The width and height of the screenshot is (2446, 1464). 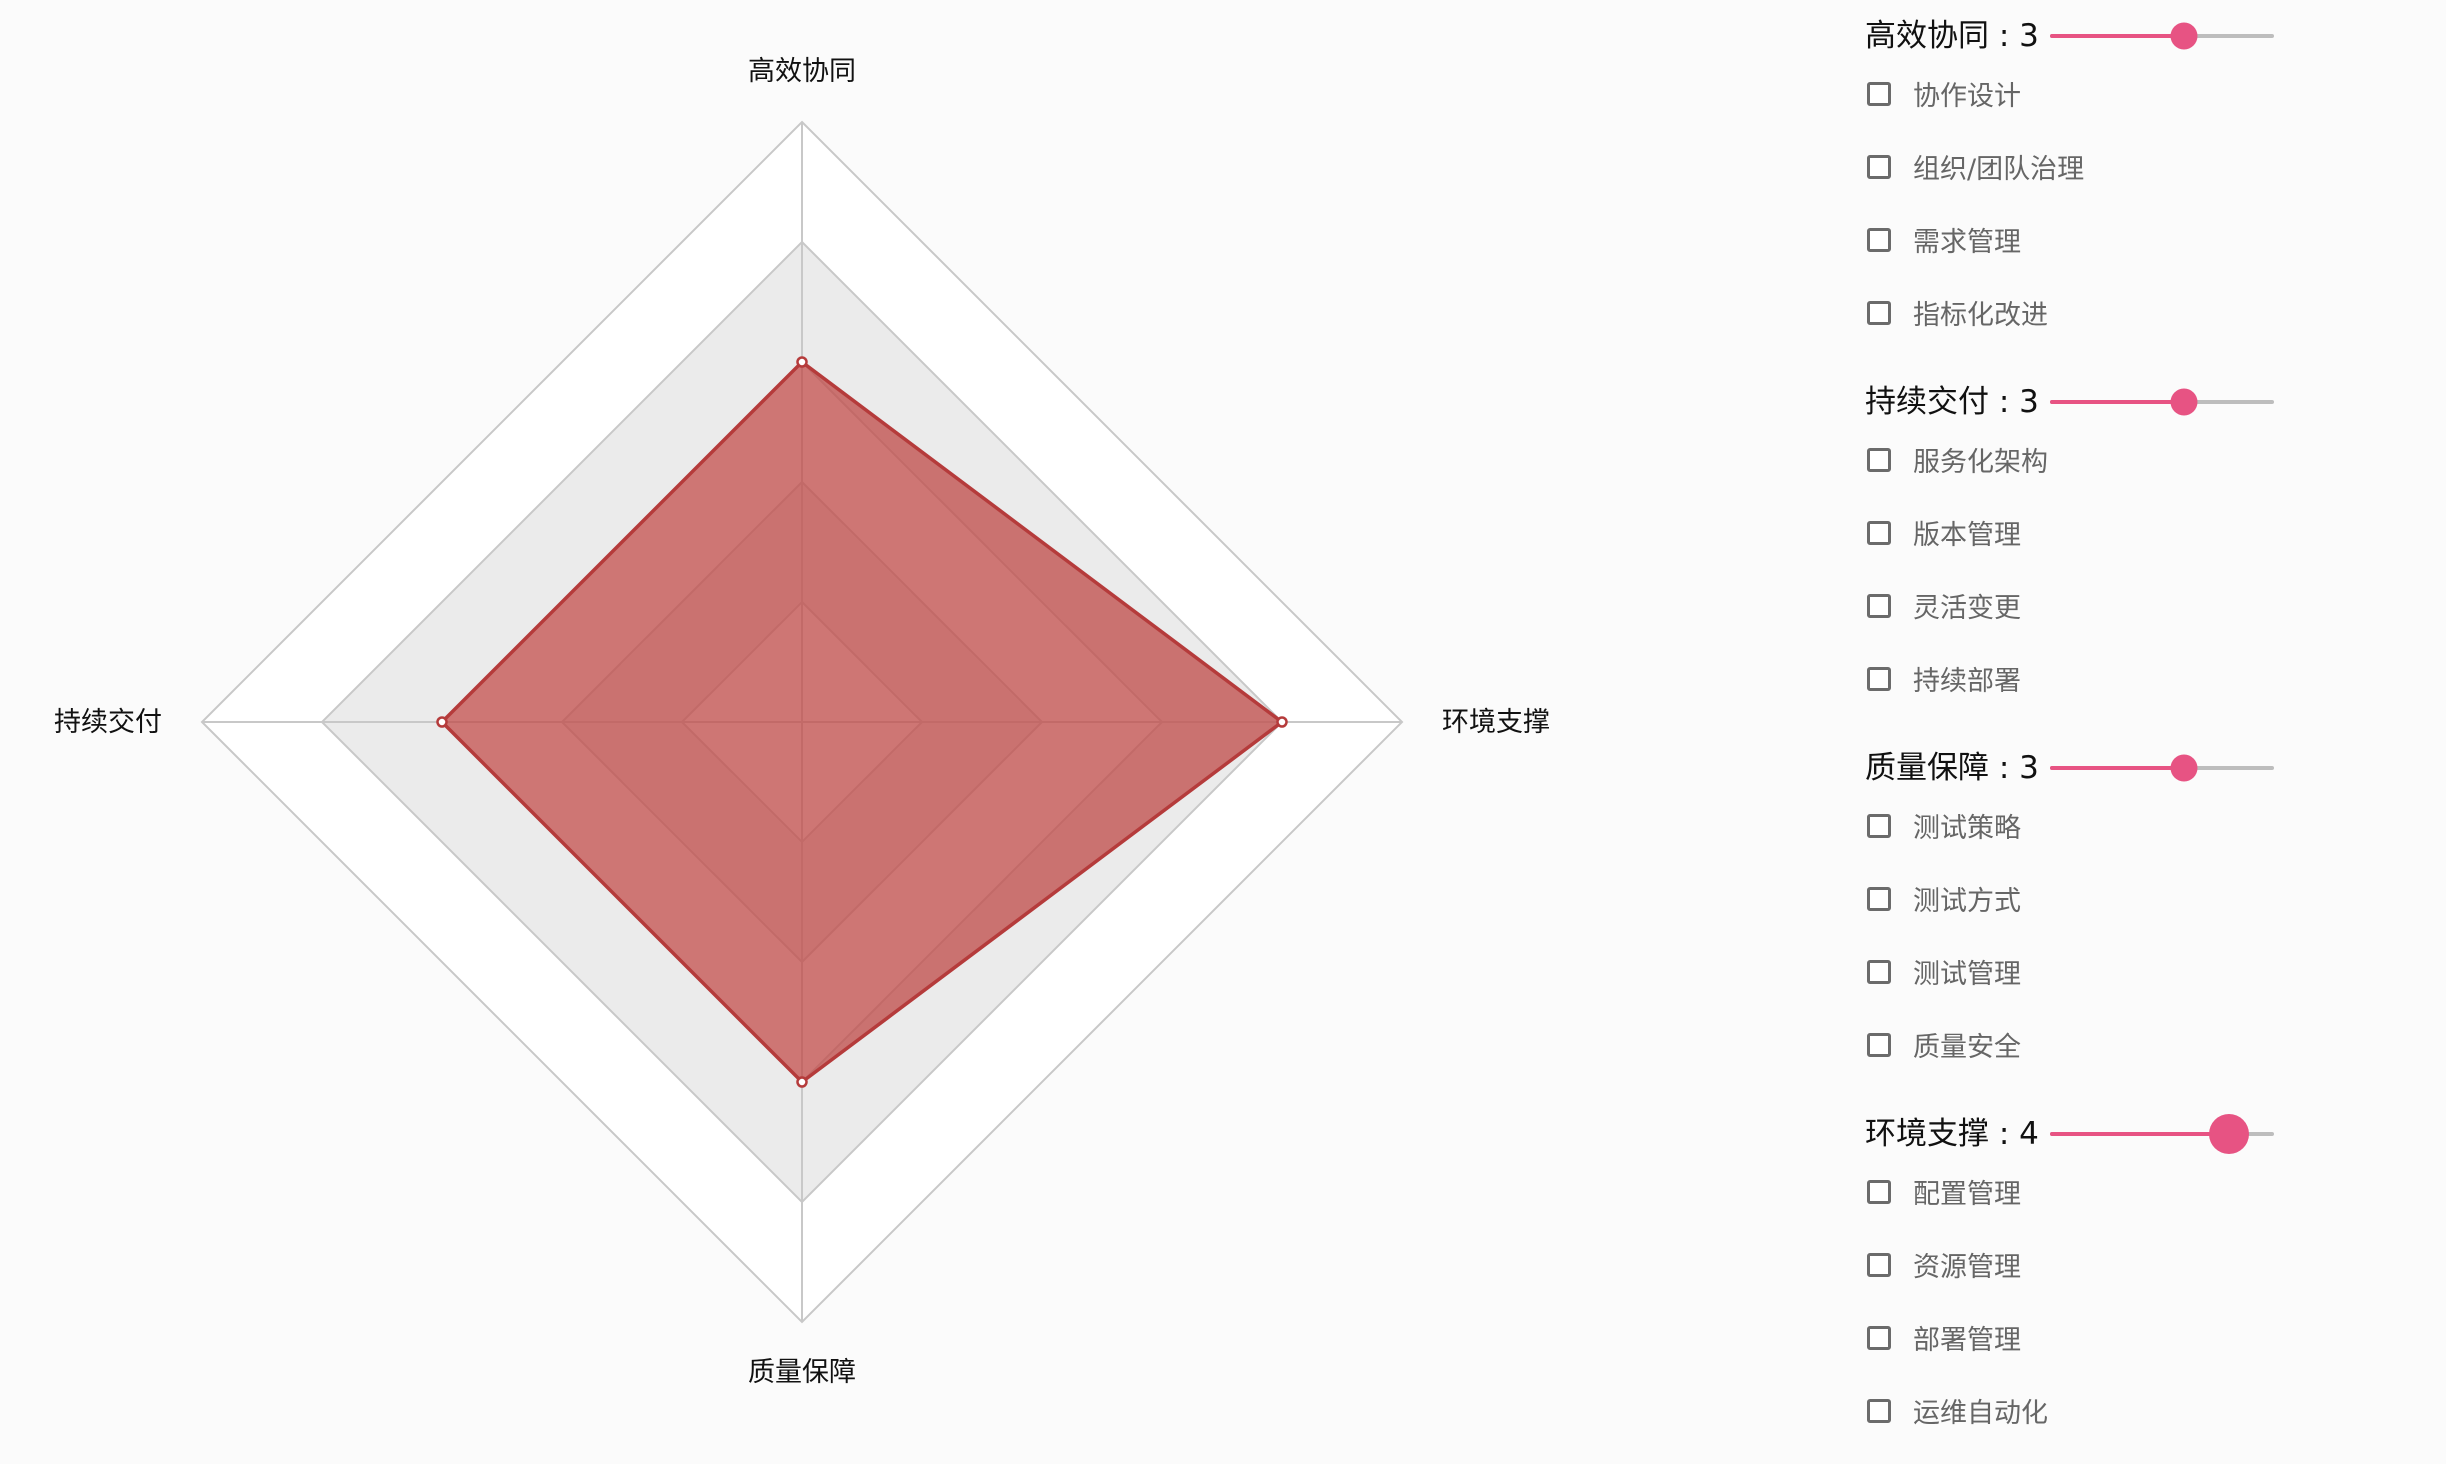 I want to click on checkbox-label: 需求管理, so click(x=1967, y=242).